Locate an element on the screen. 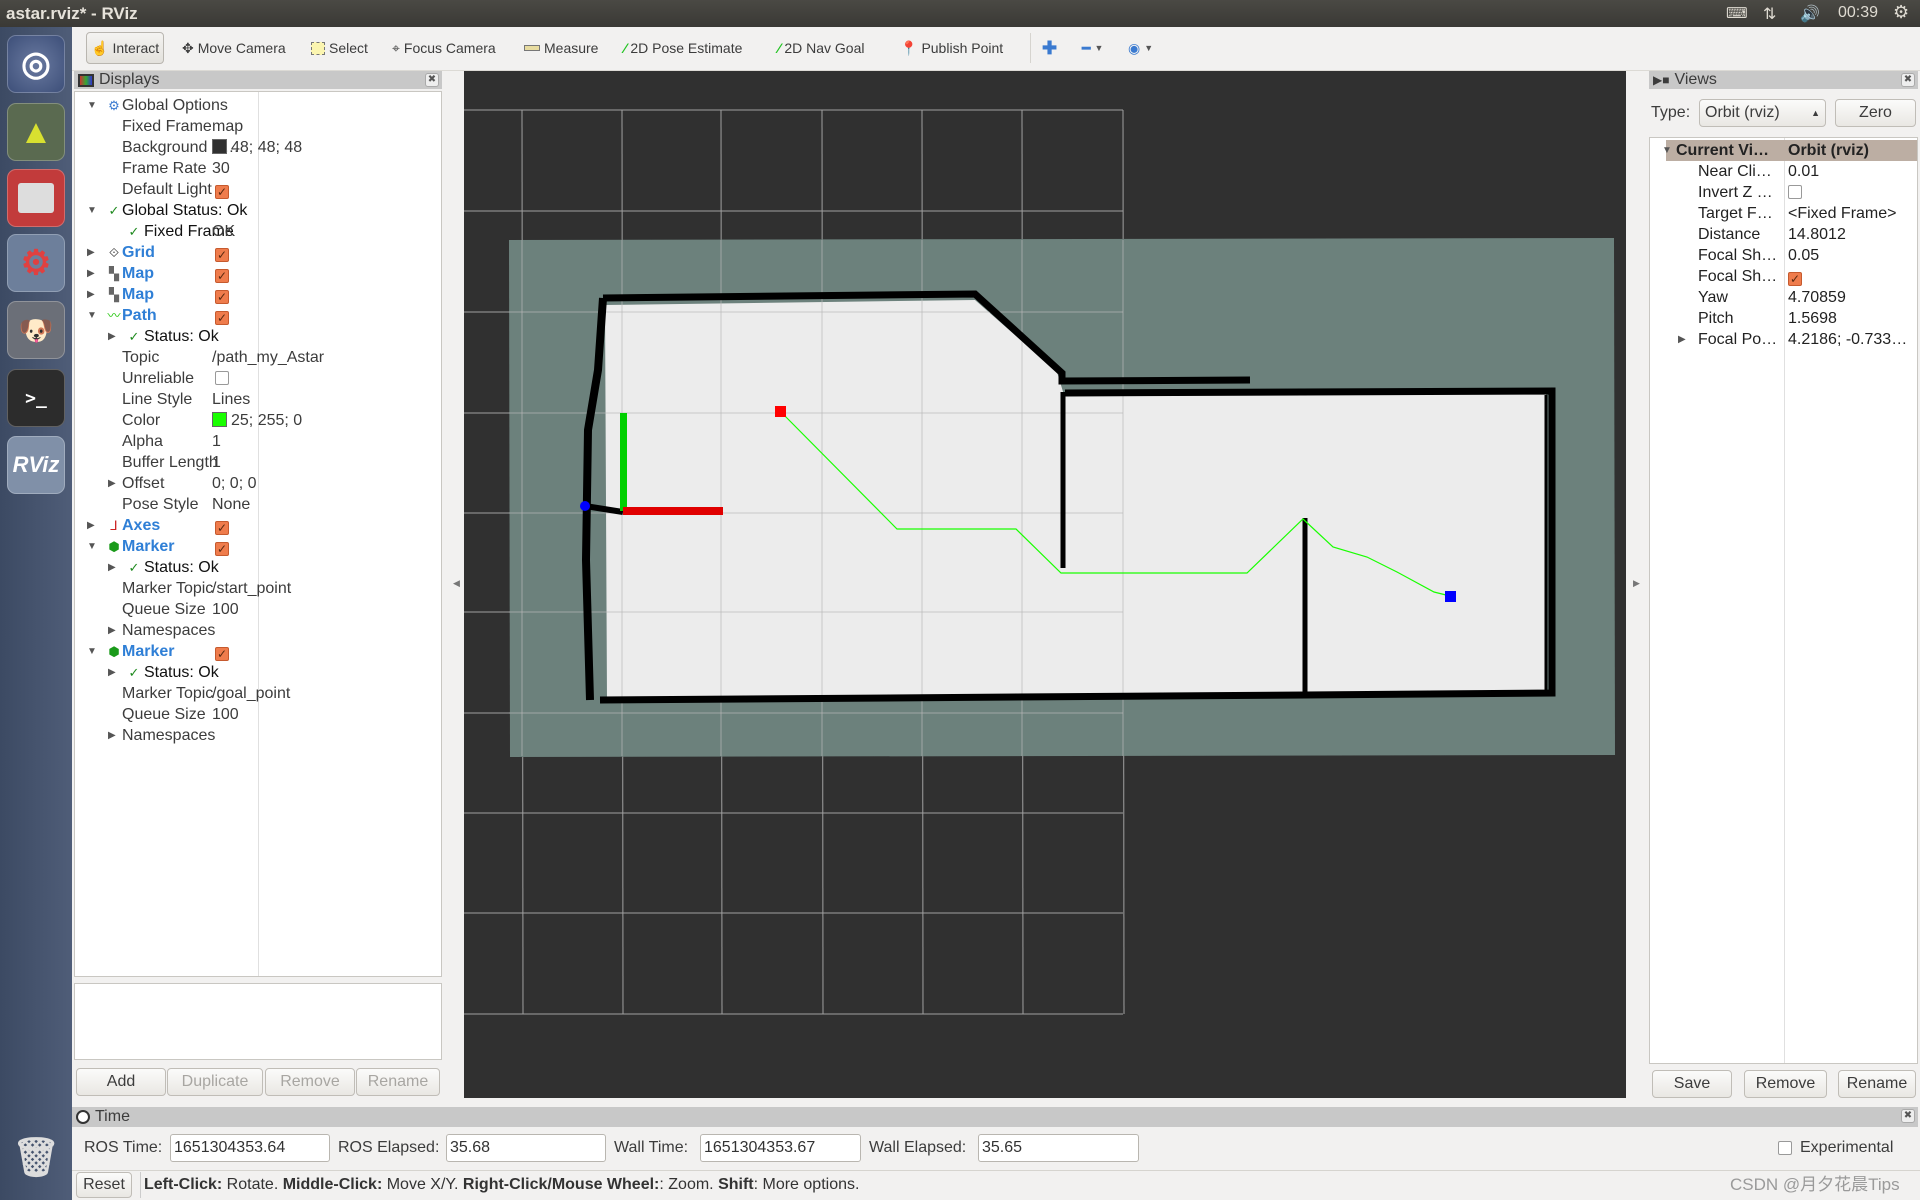  tree-row-map: ▶ ▚ Map ✓ is located at coordinates (258, 273).